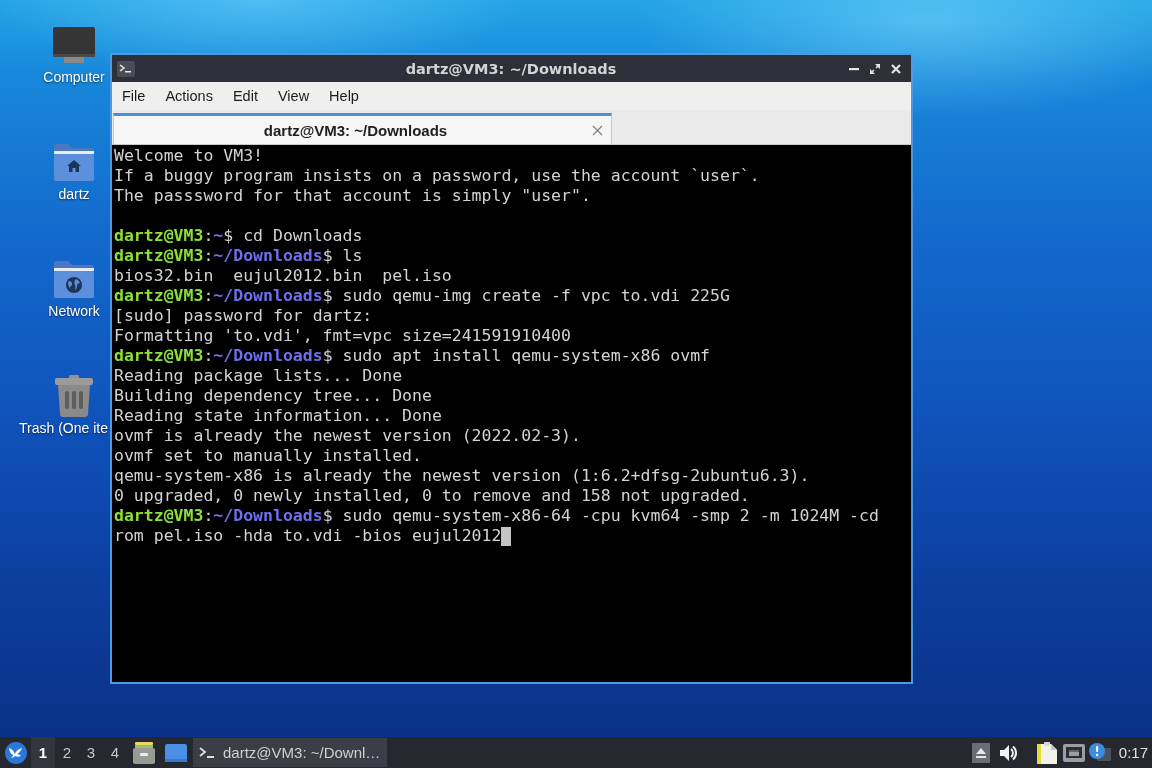  Describe the element at coordinates (43, 752) in the screenshot. I see `workspace-button: 1` at that location.